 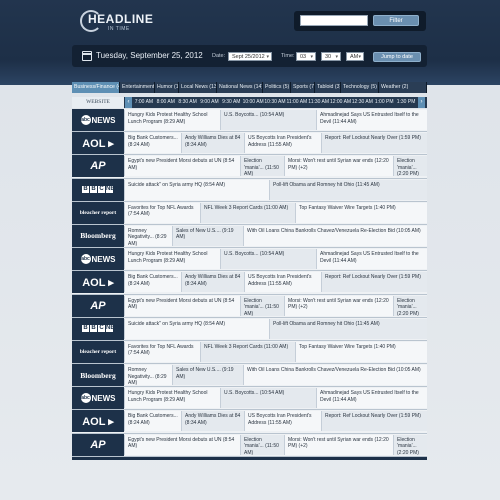 I want to click on timeline-time: 12:00 AM, so click(x=340, y=102).